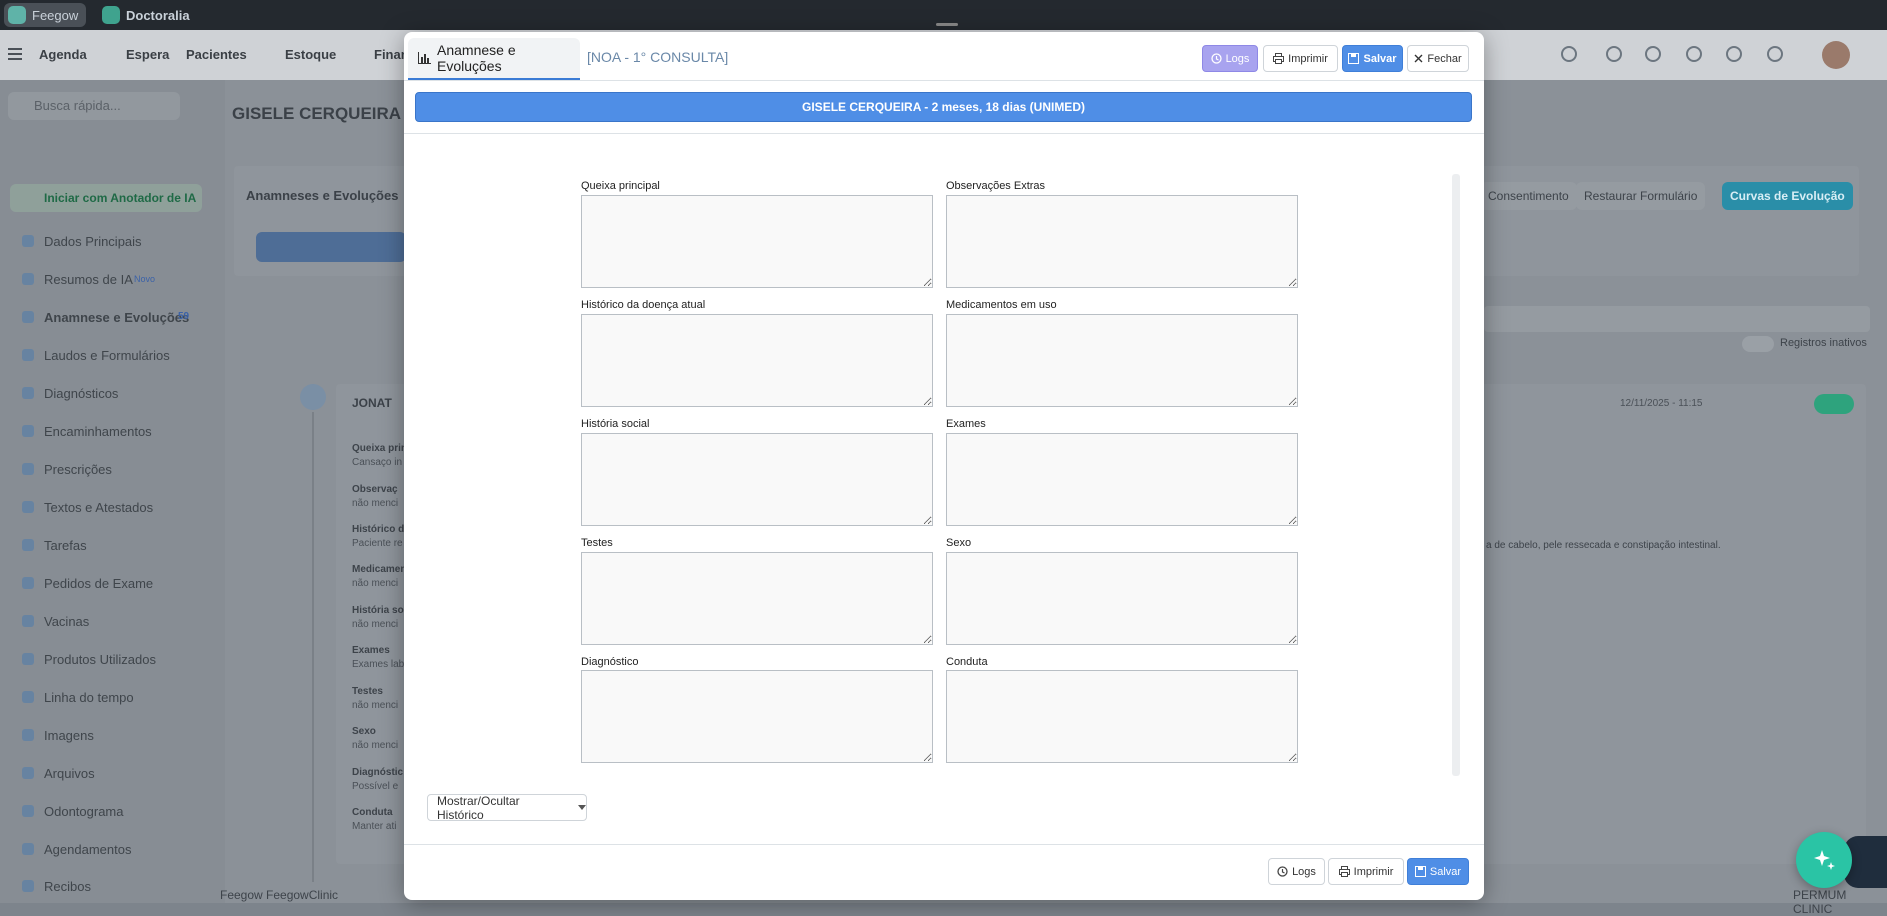  I want to click on medicamentos-textarea, so click(1122, 360).